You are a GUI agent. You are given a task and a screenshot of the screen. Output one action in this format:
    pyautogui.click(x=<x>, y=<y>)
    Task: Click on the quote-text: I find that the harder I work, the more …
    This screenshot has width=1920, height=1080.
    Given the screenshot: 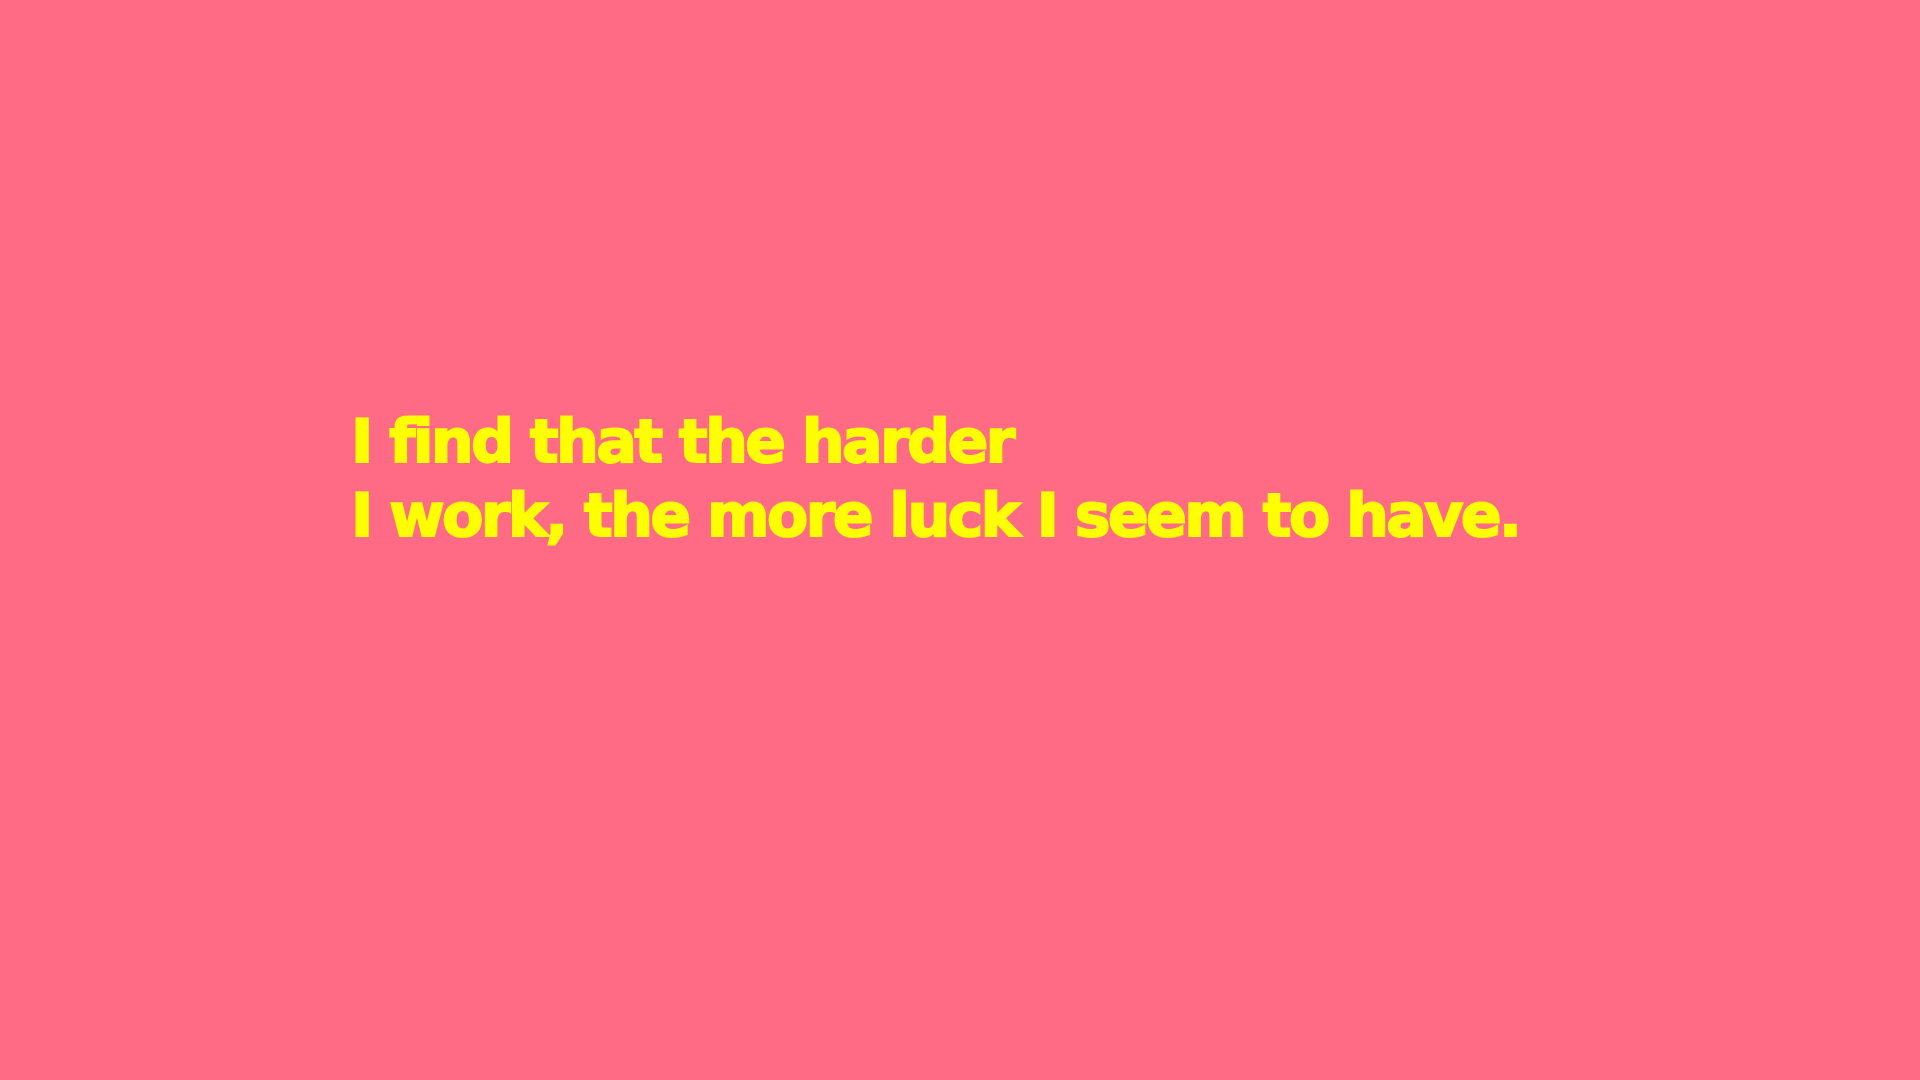 What is the action you would take?
    pyautogui.click(x=936, y=479)
    